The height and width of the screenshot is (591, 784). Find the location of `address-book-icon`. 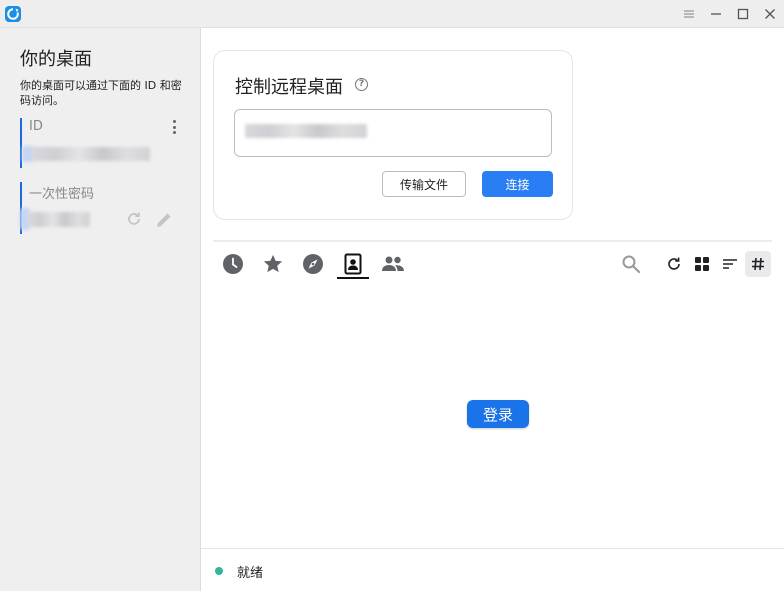

address-book-icon is located at coordinates (353, 264).